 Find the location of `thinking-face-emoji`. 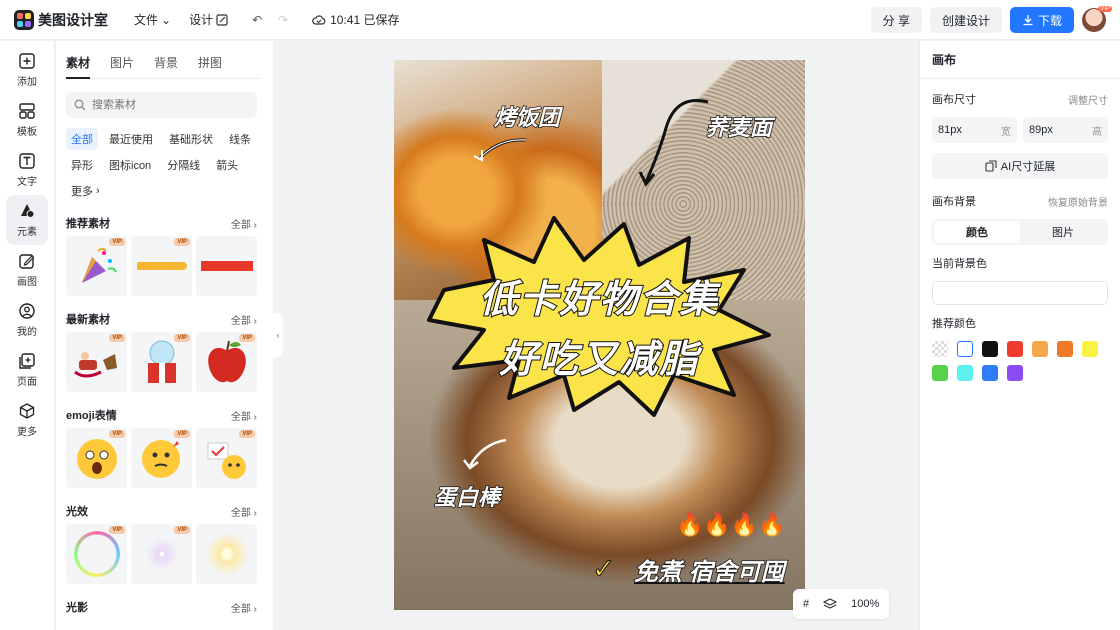

thinking-face-emoji is located at coordinates (160, 459).